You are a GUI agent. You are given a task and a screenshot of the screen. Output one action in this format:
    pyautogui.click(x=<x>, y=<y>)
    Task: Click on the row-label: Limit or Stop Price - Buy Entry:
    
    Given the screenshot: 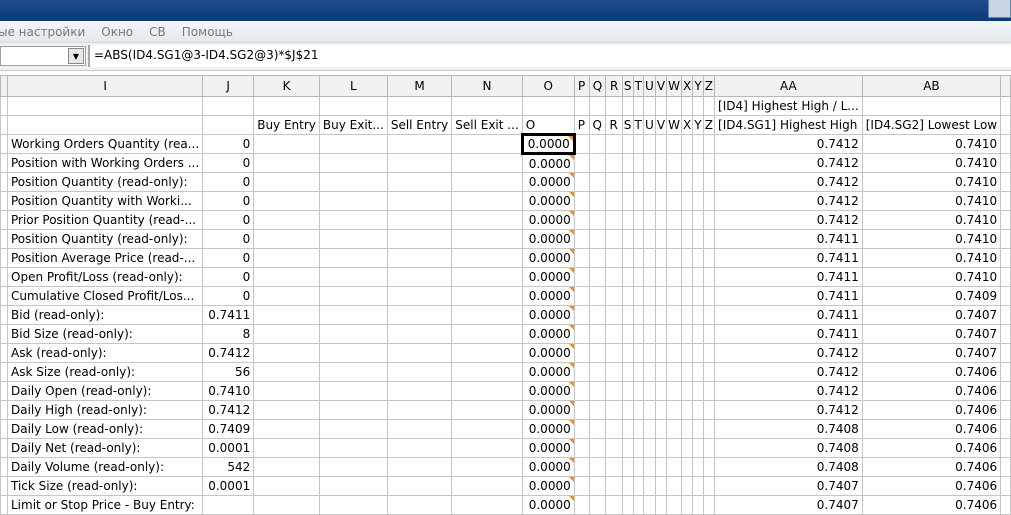 What is the action you would take?
    pyautogui.click(x=105, y=505)
    